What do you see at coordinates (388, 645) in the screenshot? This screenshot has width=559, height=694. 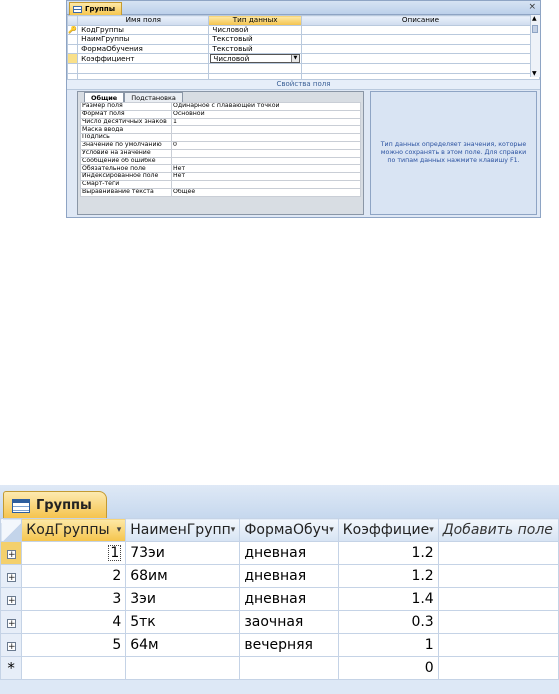 I see `cell-coef: 1` at bounding box center [388, 645].